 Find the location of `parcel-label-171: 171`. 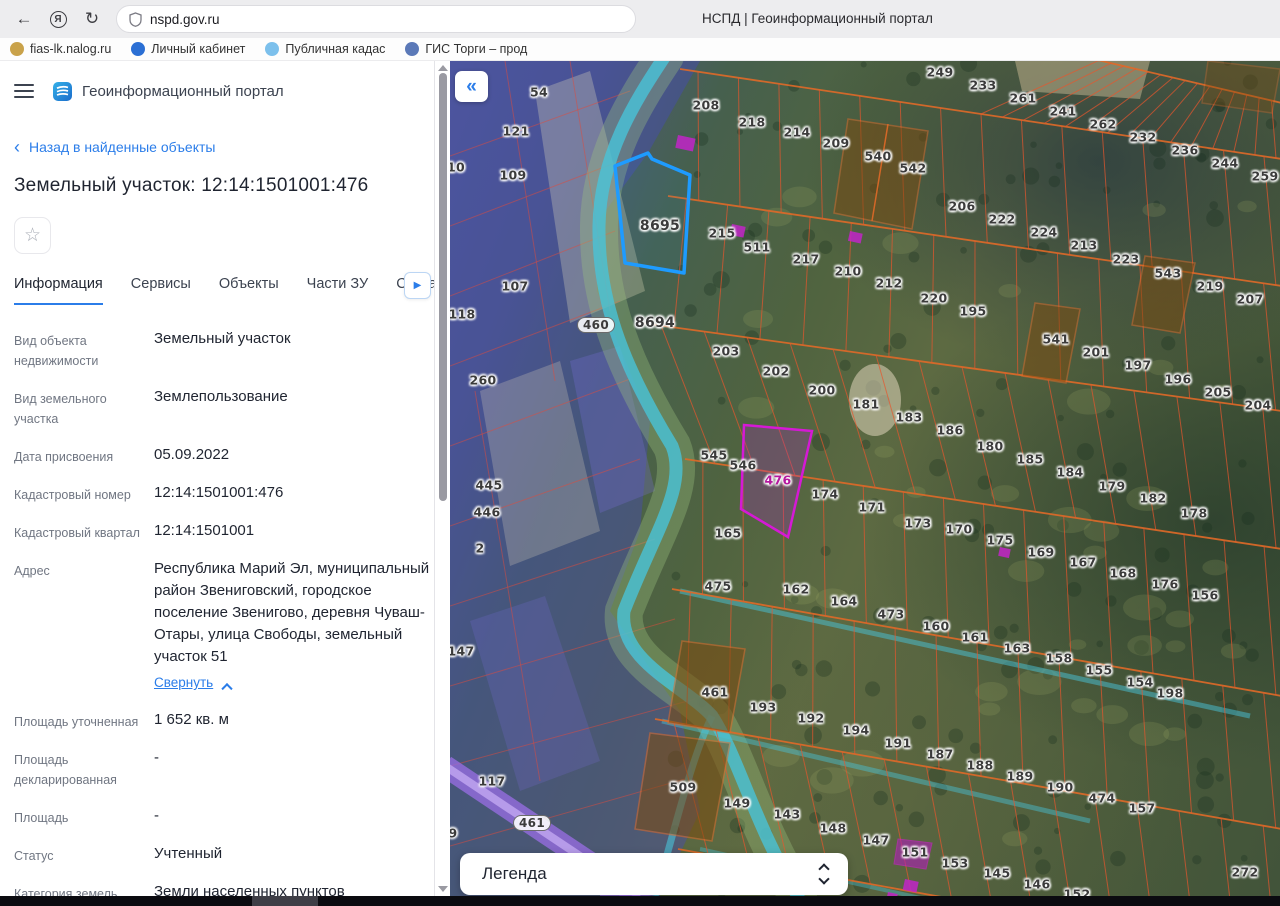

parcel-label-171: 171 is located at coordinates (872, 507).